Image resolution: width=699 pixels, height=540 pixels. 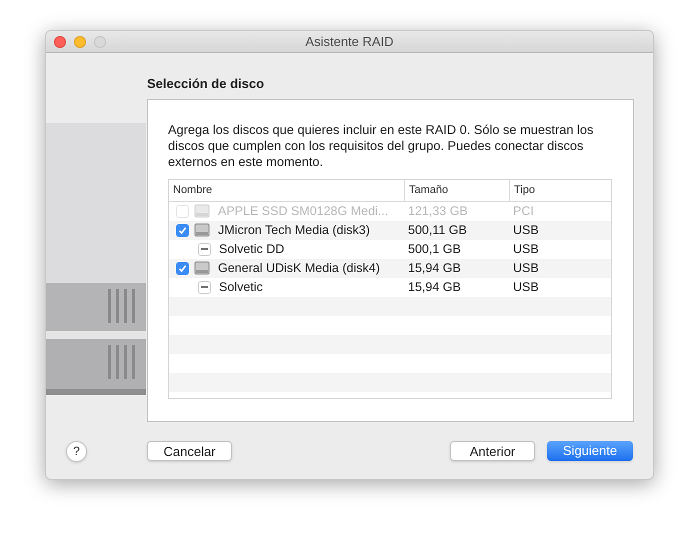 What do you see at coordinates (241, 287) in the screenshot?
I see `disk-name: Solvetic` at bounding box center [241, 287].